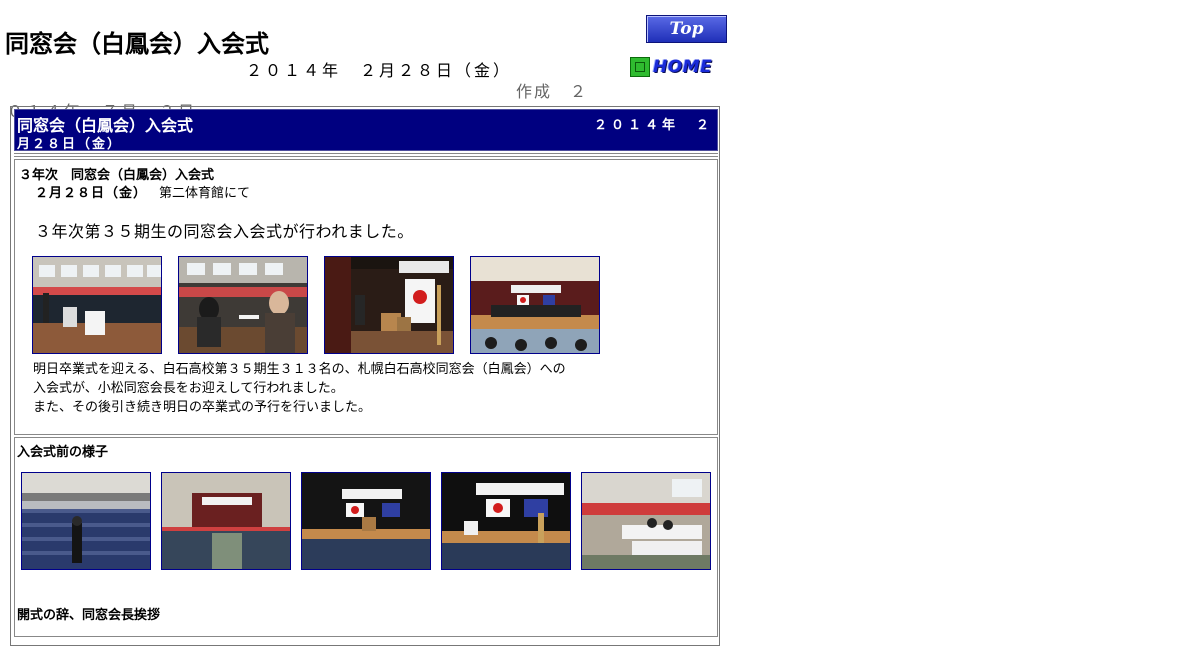 The image size is (1200, 646). What do you see at coordinates (366, 130) in the screenshot?
I see `article-title-bar: 同窓会（白鳳会）入会式 ２０１４年 ２ 月２８日（金）` at bounding box center [366, 130].